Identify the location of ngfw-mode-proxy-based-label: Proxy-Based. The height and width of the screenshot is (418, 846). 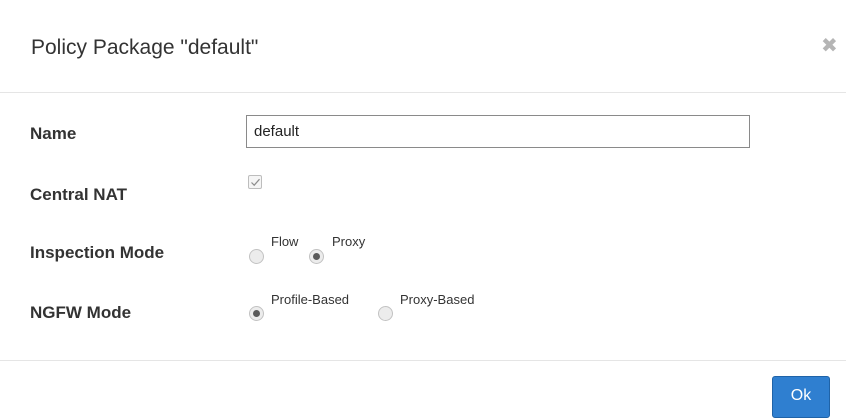
(437, 299).